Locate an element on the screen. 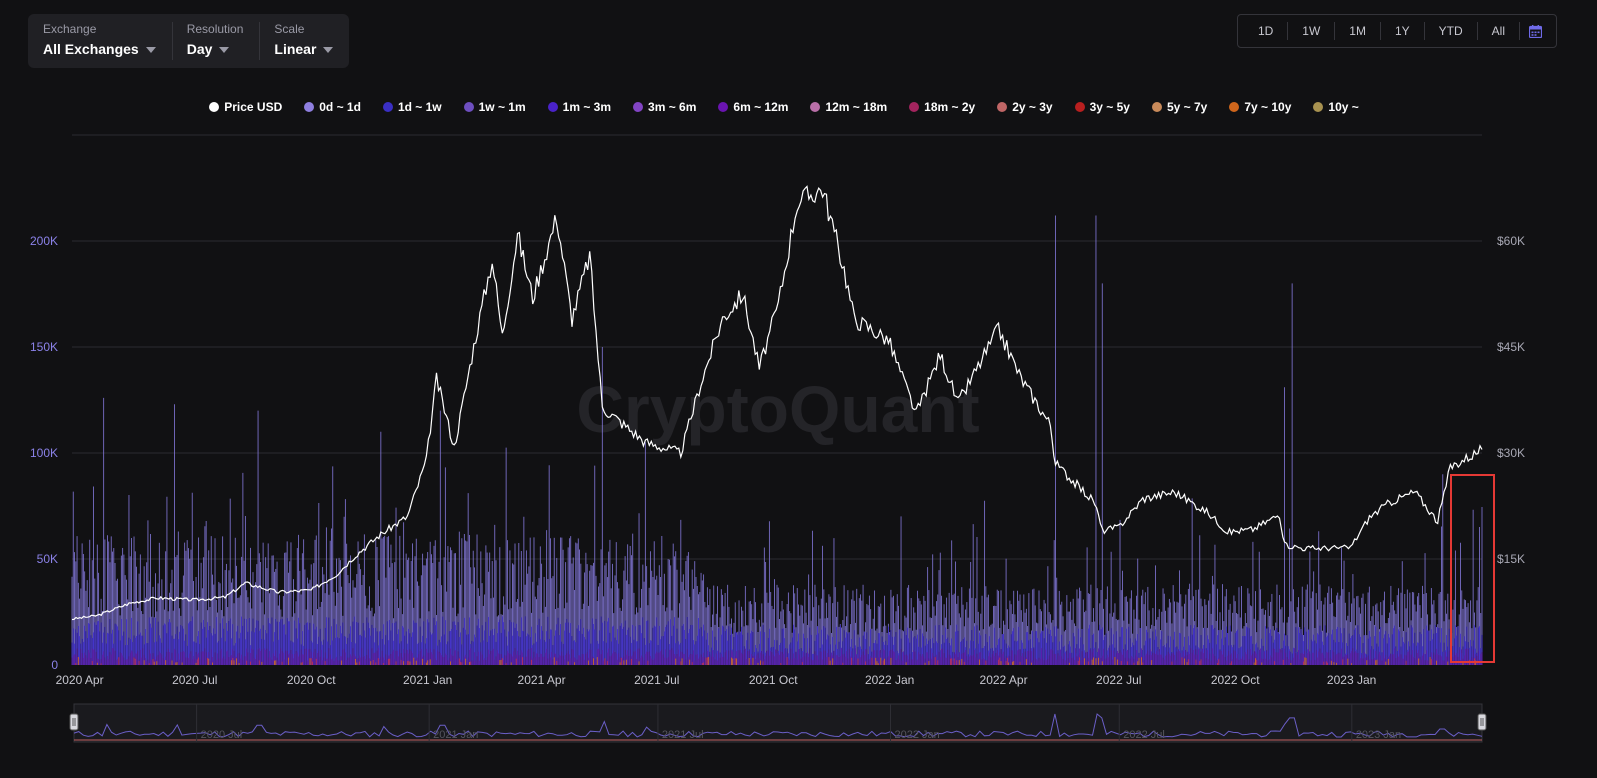 This screenshot has width=1597, height=778. navigator-label: 2021 Jul is located at coordinates (683, 735).